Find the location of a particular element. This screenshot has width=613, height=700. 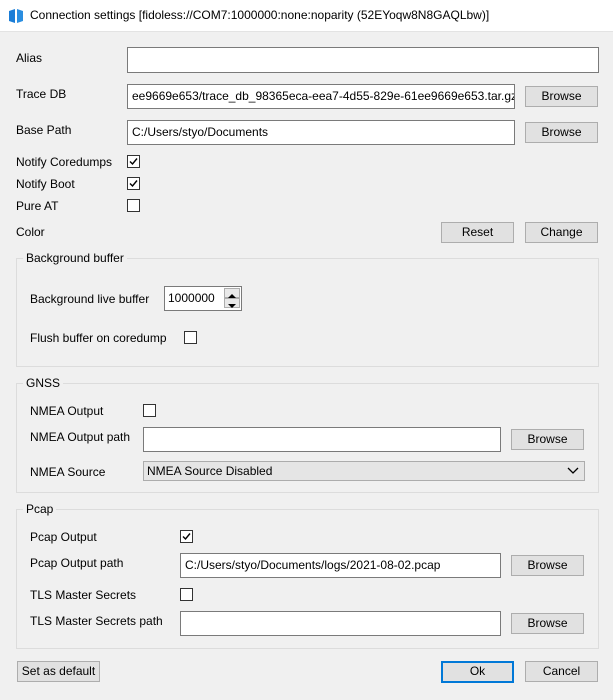

tls-master-secrets-checkbox is located at coordinates (186, 594).